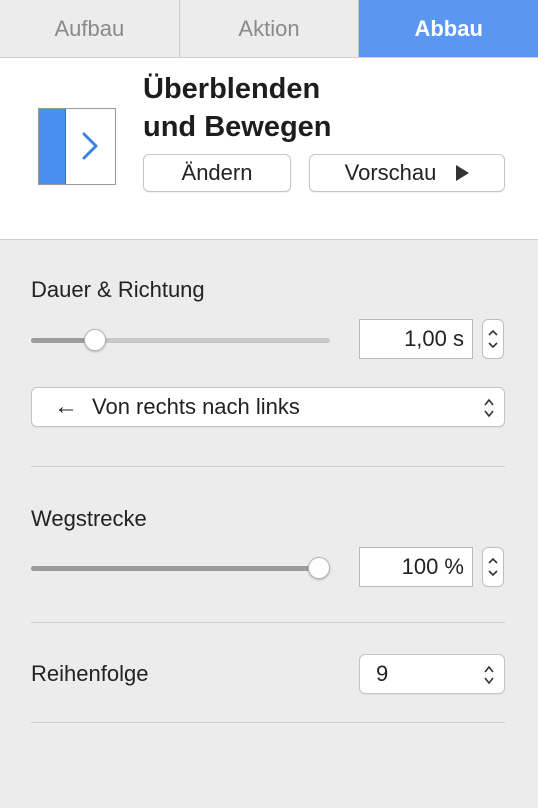  What do you see at coordinates (319, 568) in the screenshot?
I see `distance-slider-knob` at bounding box center [319, 568].